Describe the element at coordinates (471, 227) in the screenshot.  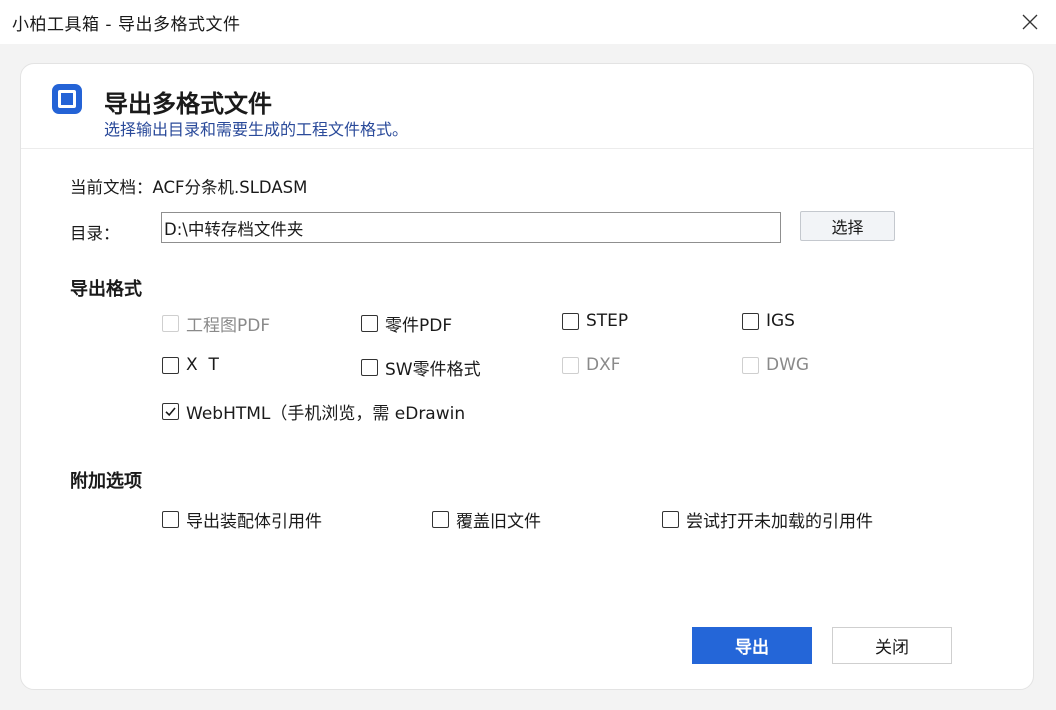
I see `directory-input` at that location.